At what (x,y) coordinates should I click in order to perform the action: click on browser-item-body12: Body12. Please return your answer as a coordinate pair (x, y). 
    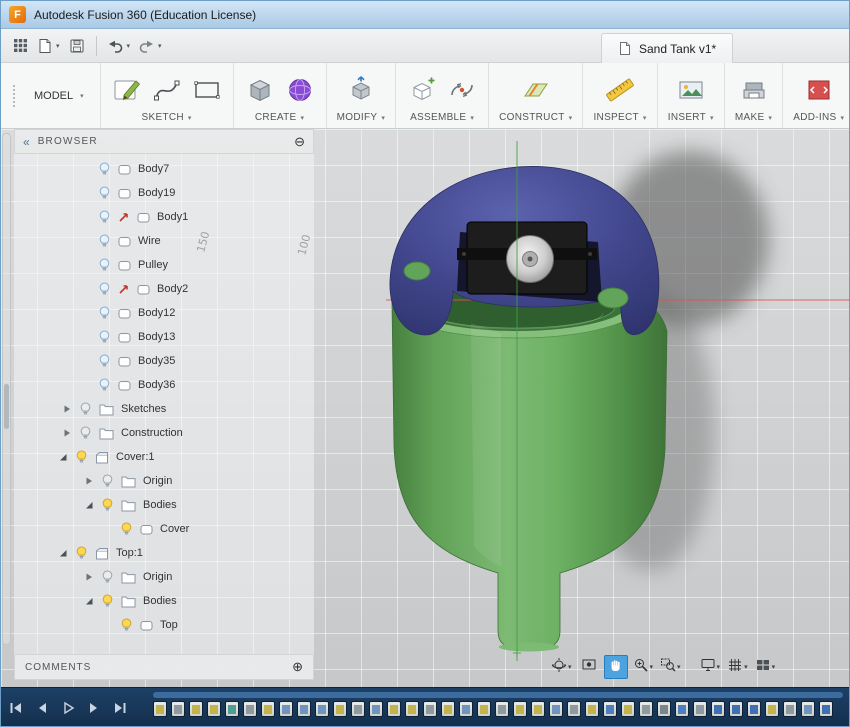
    Looking at the image, I should click on (164, 313).